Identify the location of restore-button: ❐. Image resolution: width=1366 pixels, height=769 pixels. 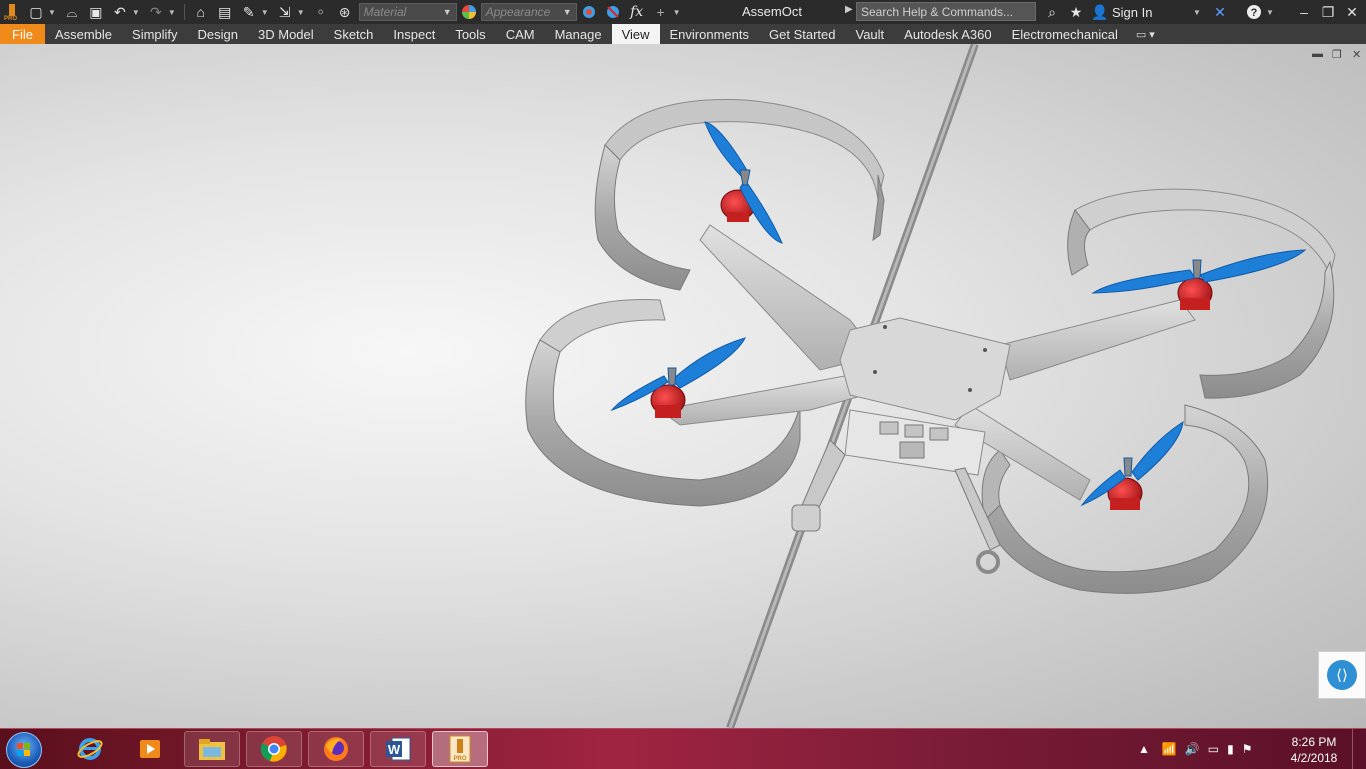
(1328, 12).